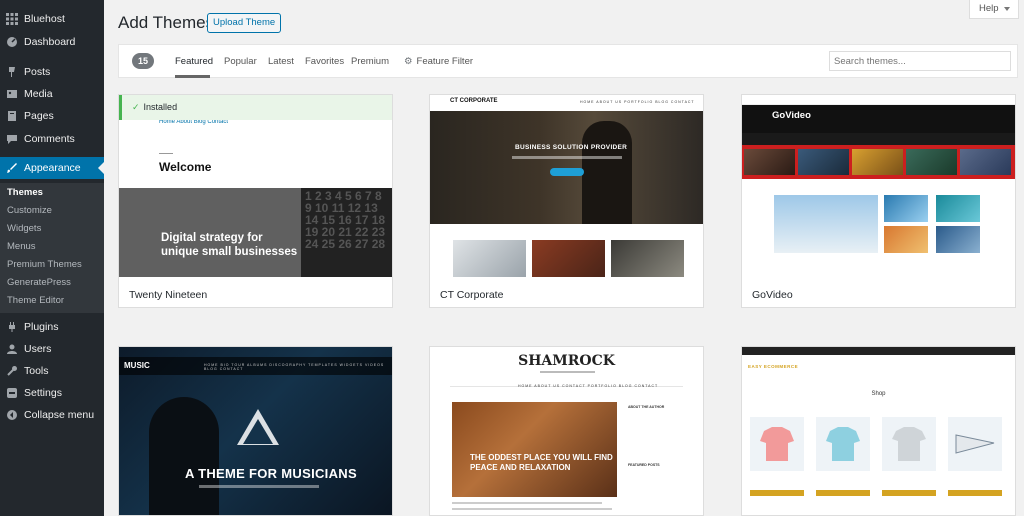 The width and height of the screenshot is (1024, 516). What do you see at coordinates (52, 393) in the screenshot?
I see `sidebar-item-settings: Settings` at bounding box center [52, 393].